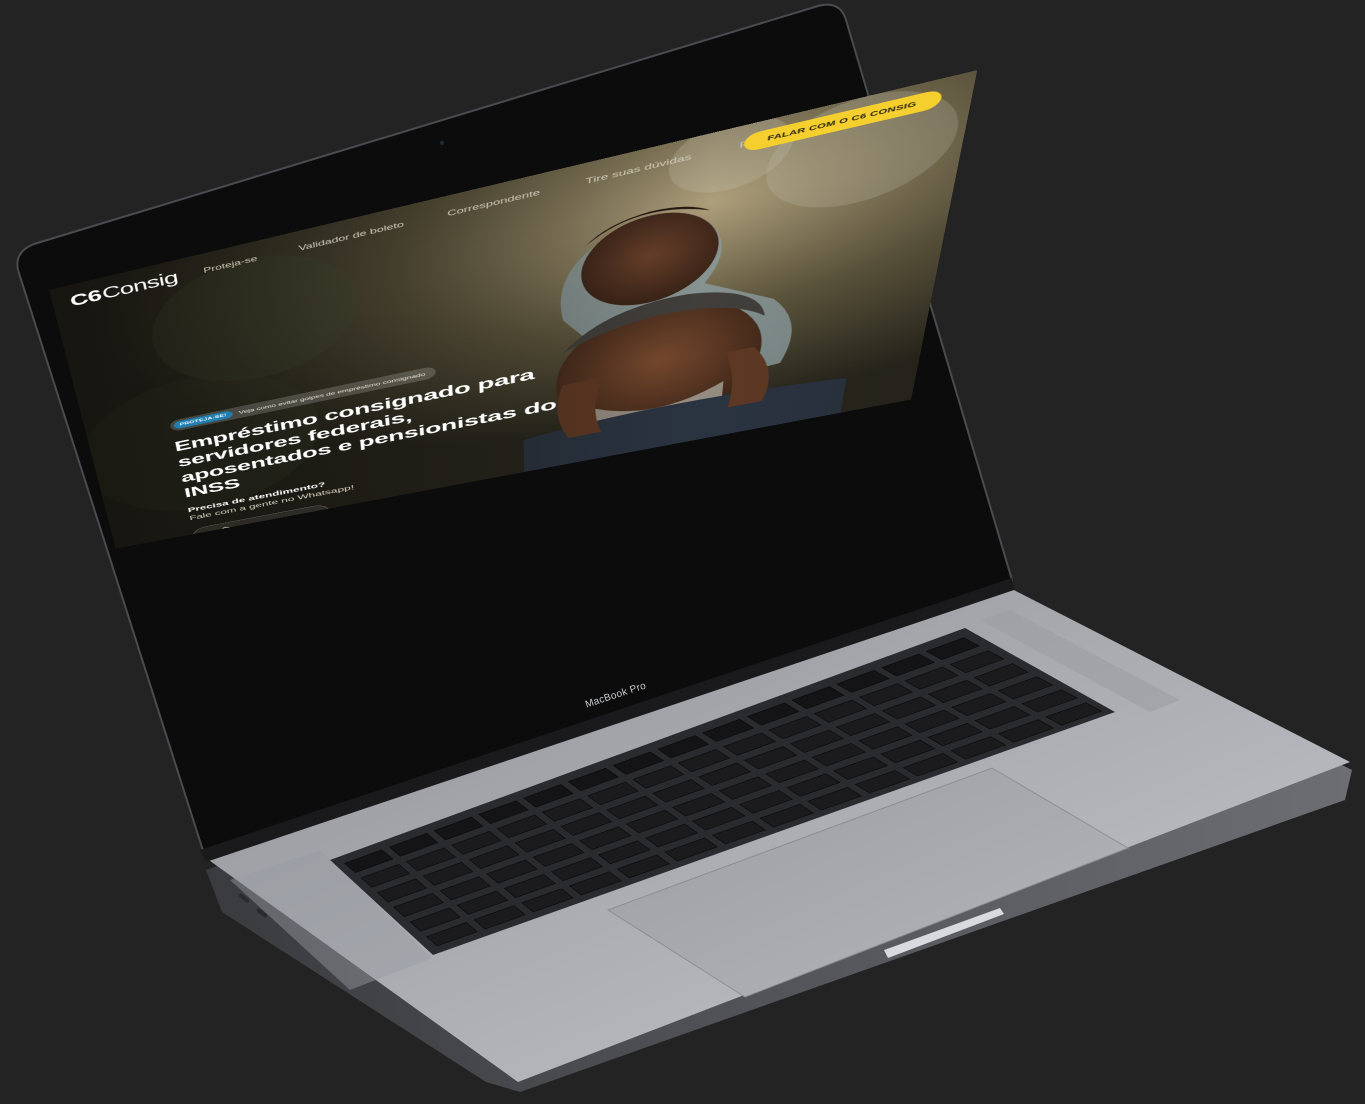 This screenshot has width=1365, height=1104. I want to click on camera-icon, so click(442, 143).